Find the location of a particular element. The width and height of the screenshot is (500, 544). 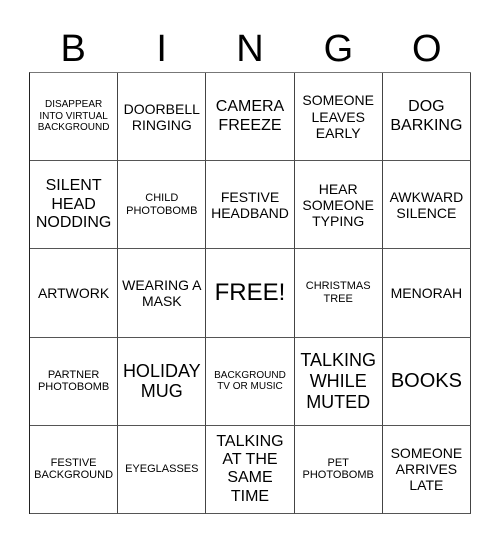

cell-label: FREE! is located at coordinates (250, 293).